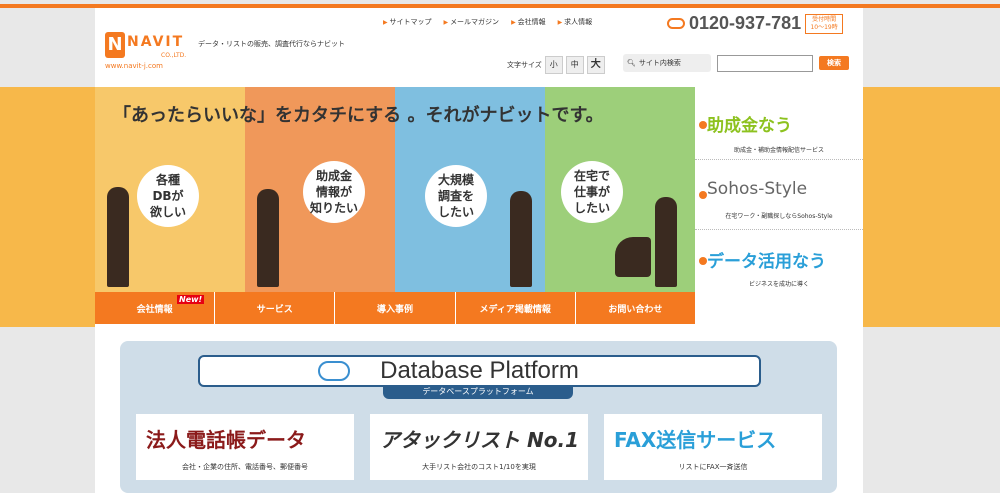  I want to click on database-platform-subtitle: データベースプラットフォーム, so click(478, 392).